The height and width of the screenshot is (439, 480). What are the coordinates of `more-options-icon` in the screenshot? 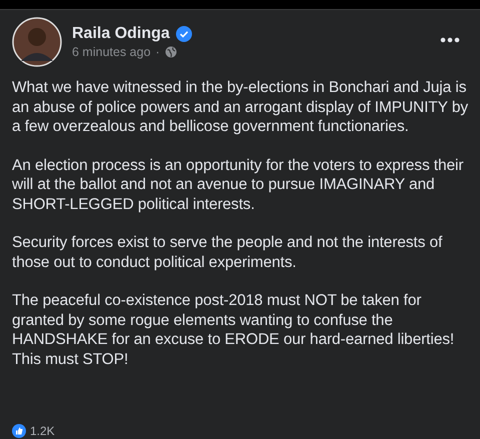 It's located at (450, 40).